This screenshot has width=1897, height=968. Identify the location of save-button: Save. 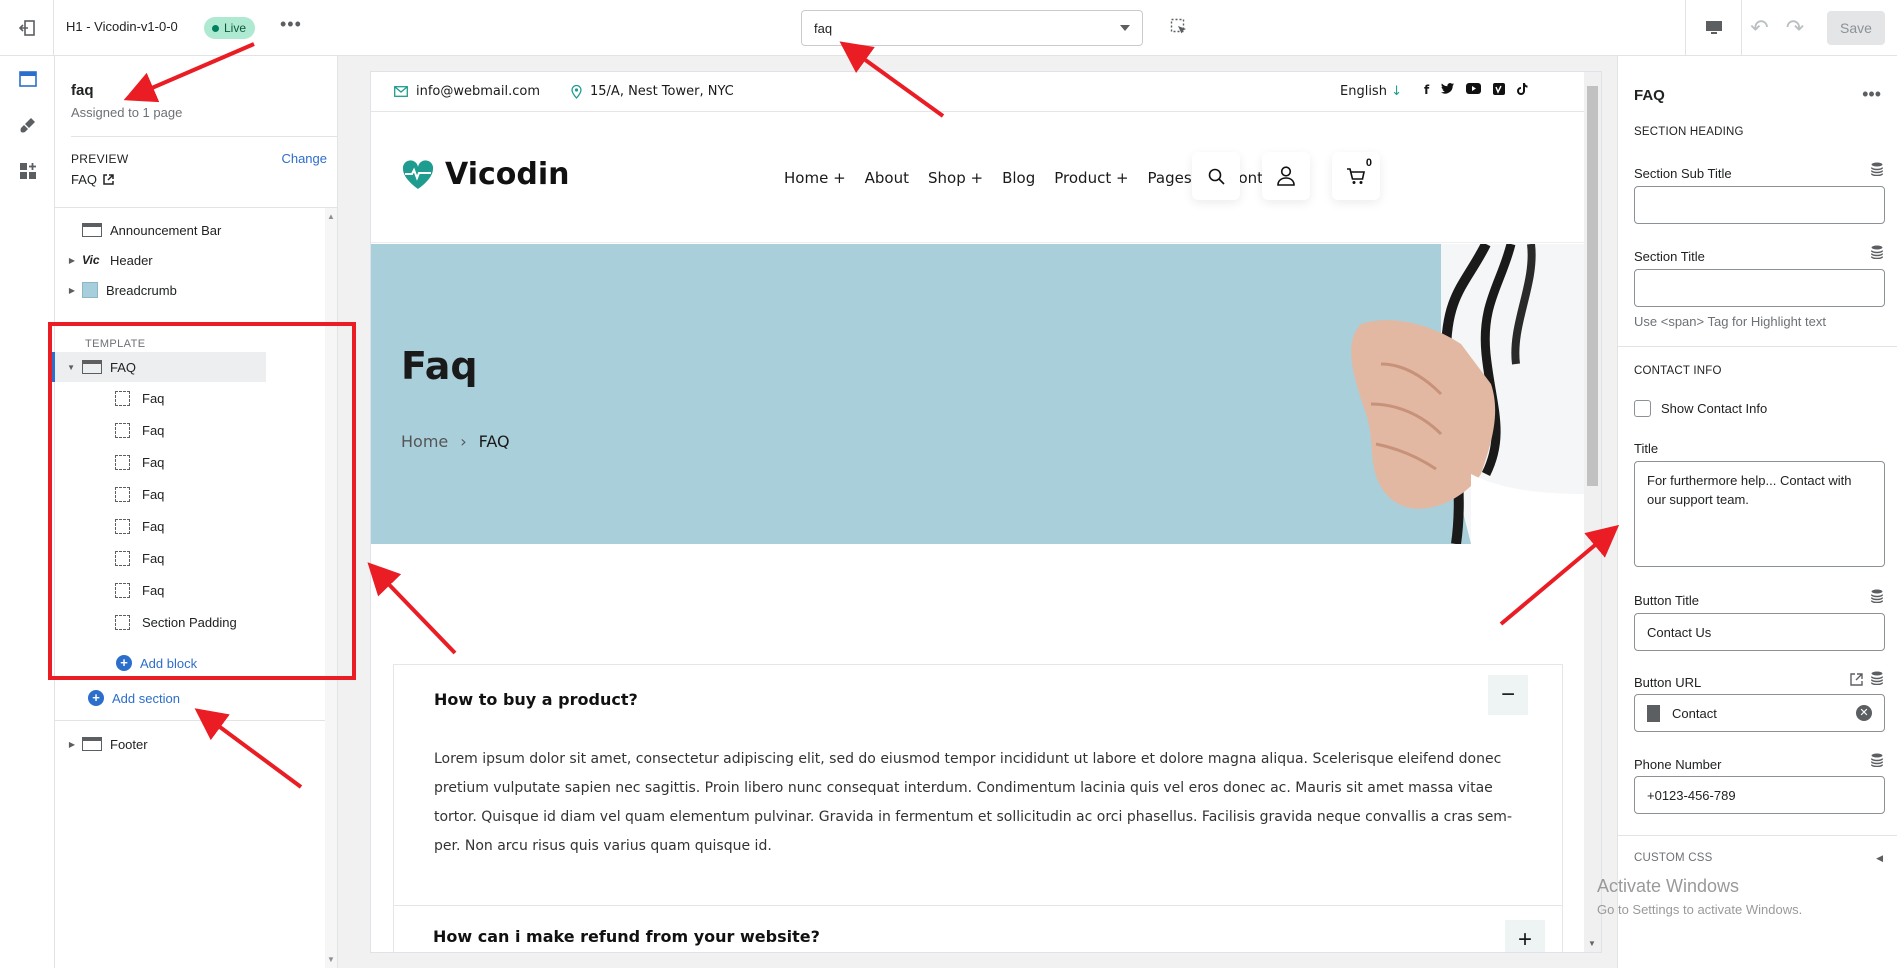
(1856, 28).